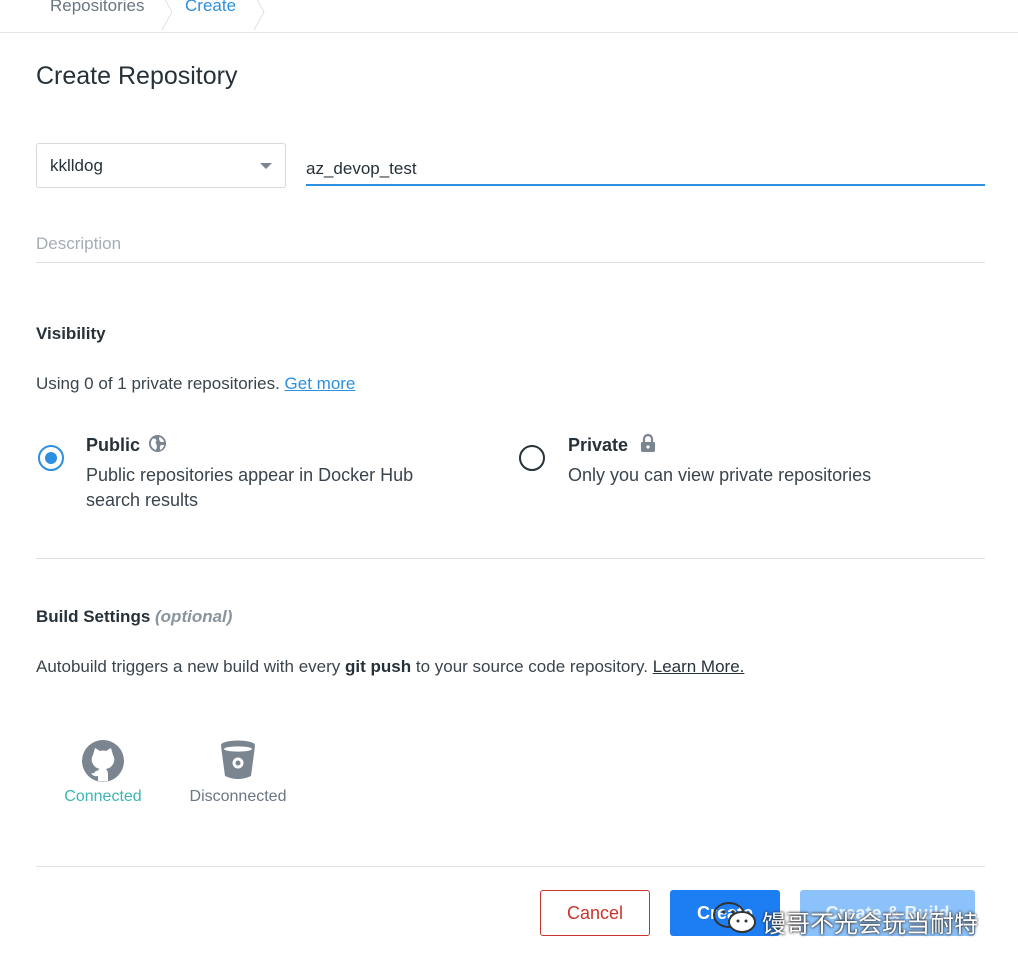 The width and height of the screenshot is (1018, 965). What do you see at coordinates (76, 165) in the screenshot?
I see `namespace-value: kklldog` at bounding box center [76, 165].